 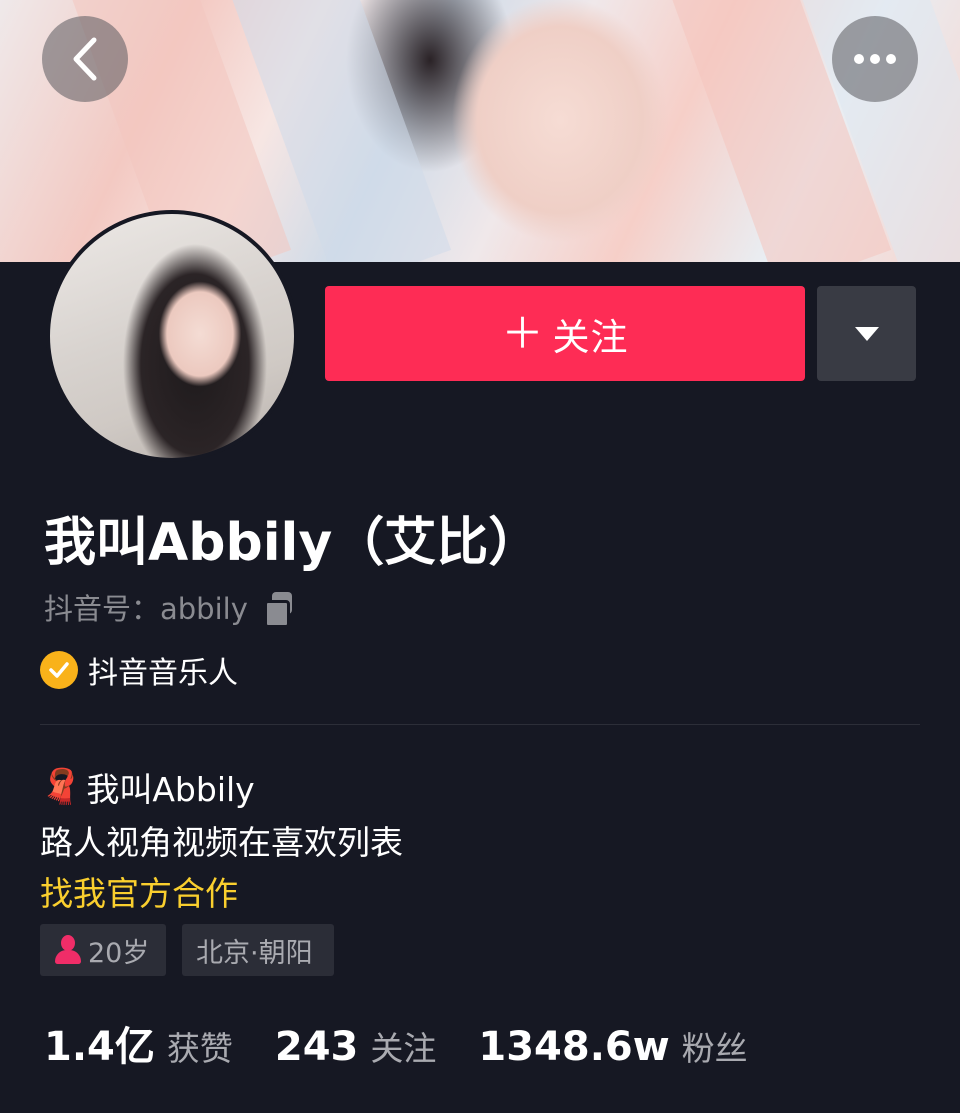 I want to click on fans-count: 1348.6w, so click(x=573, y=1047).